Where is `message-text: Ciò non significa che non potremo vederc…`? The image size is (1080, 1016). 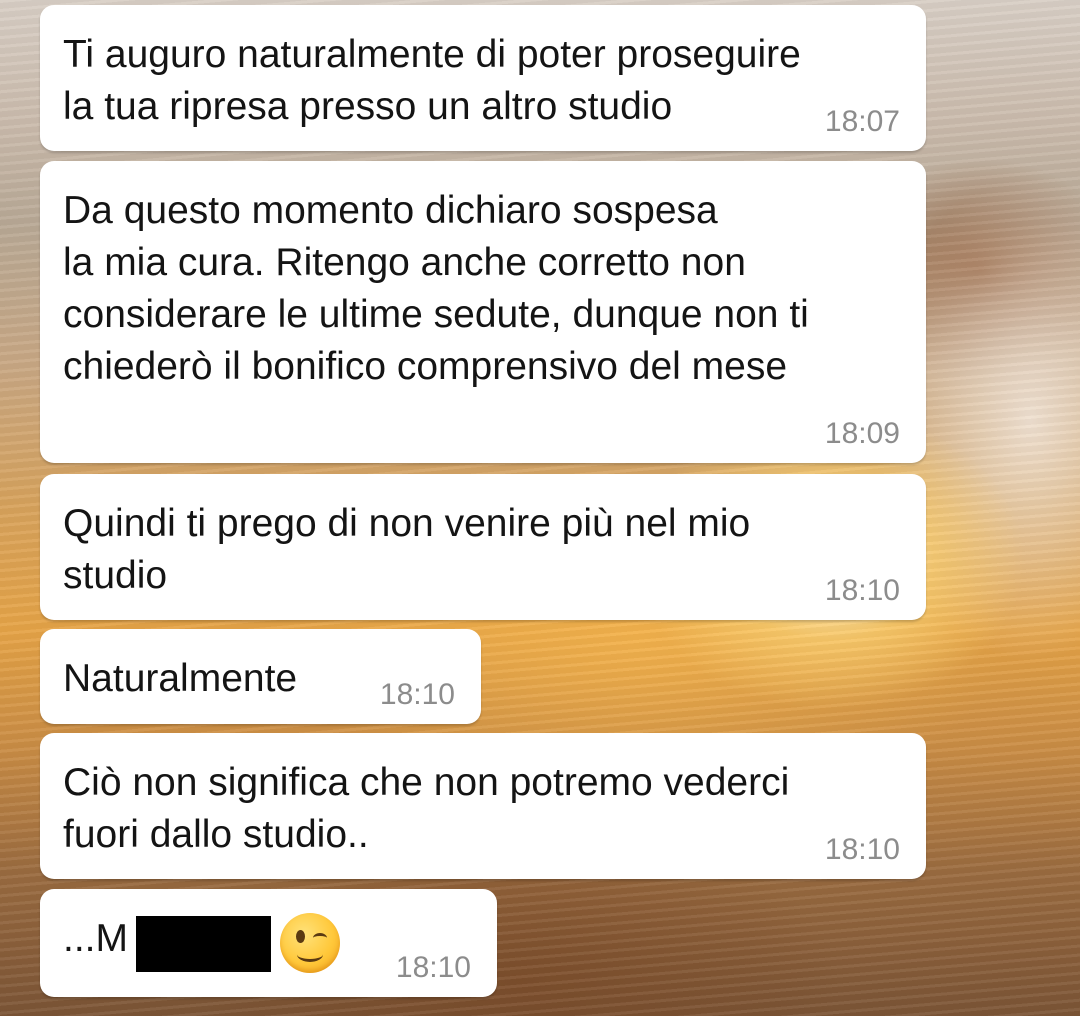 message-text: Ciò non significa che non potremo vederc… is located at coordinates (426, 808).